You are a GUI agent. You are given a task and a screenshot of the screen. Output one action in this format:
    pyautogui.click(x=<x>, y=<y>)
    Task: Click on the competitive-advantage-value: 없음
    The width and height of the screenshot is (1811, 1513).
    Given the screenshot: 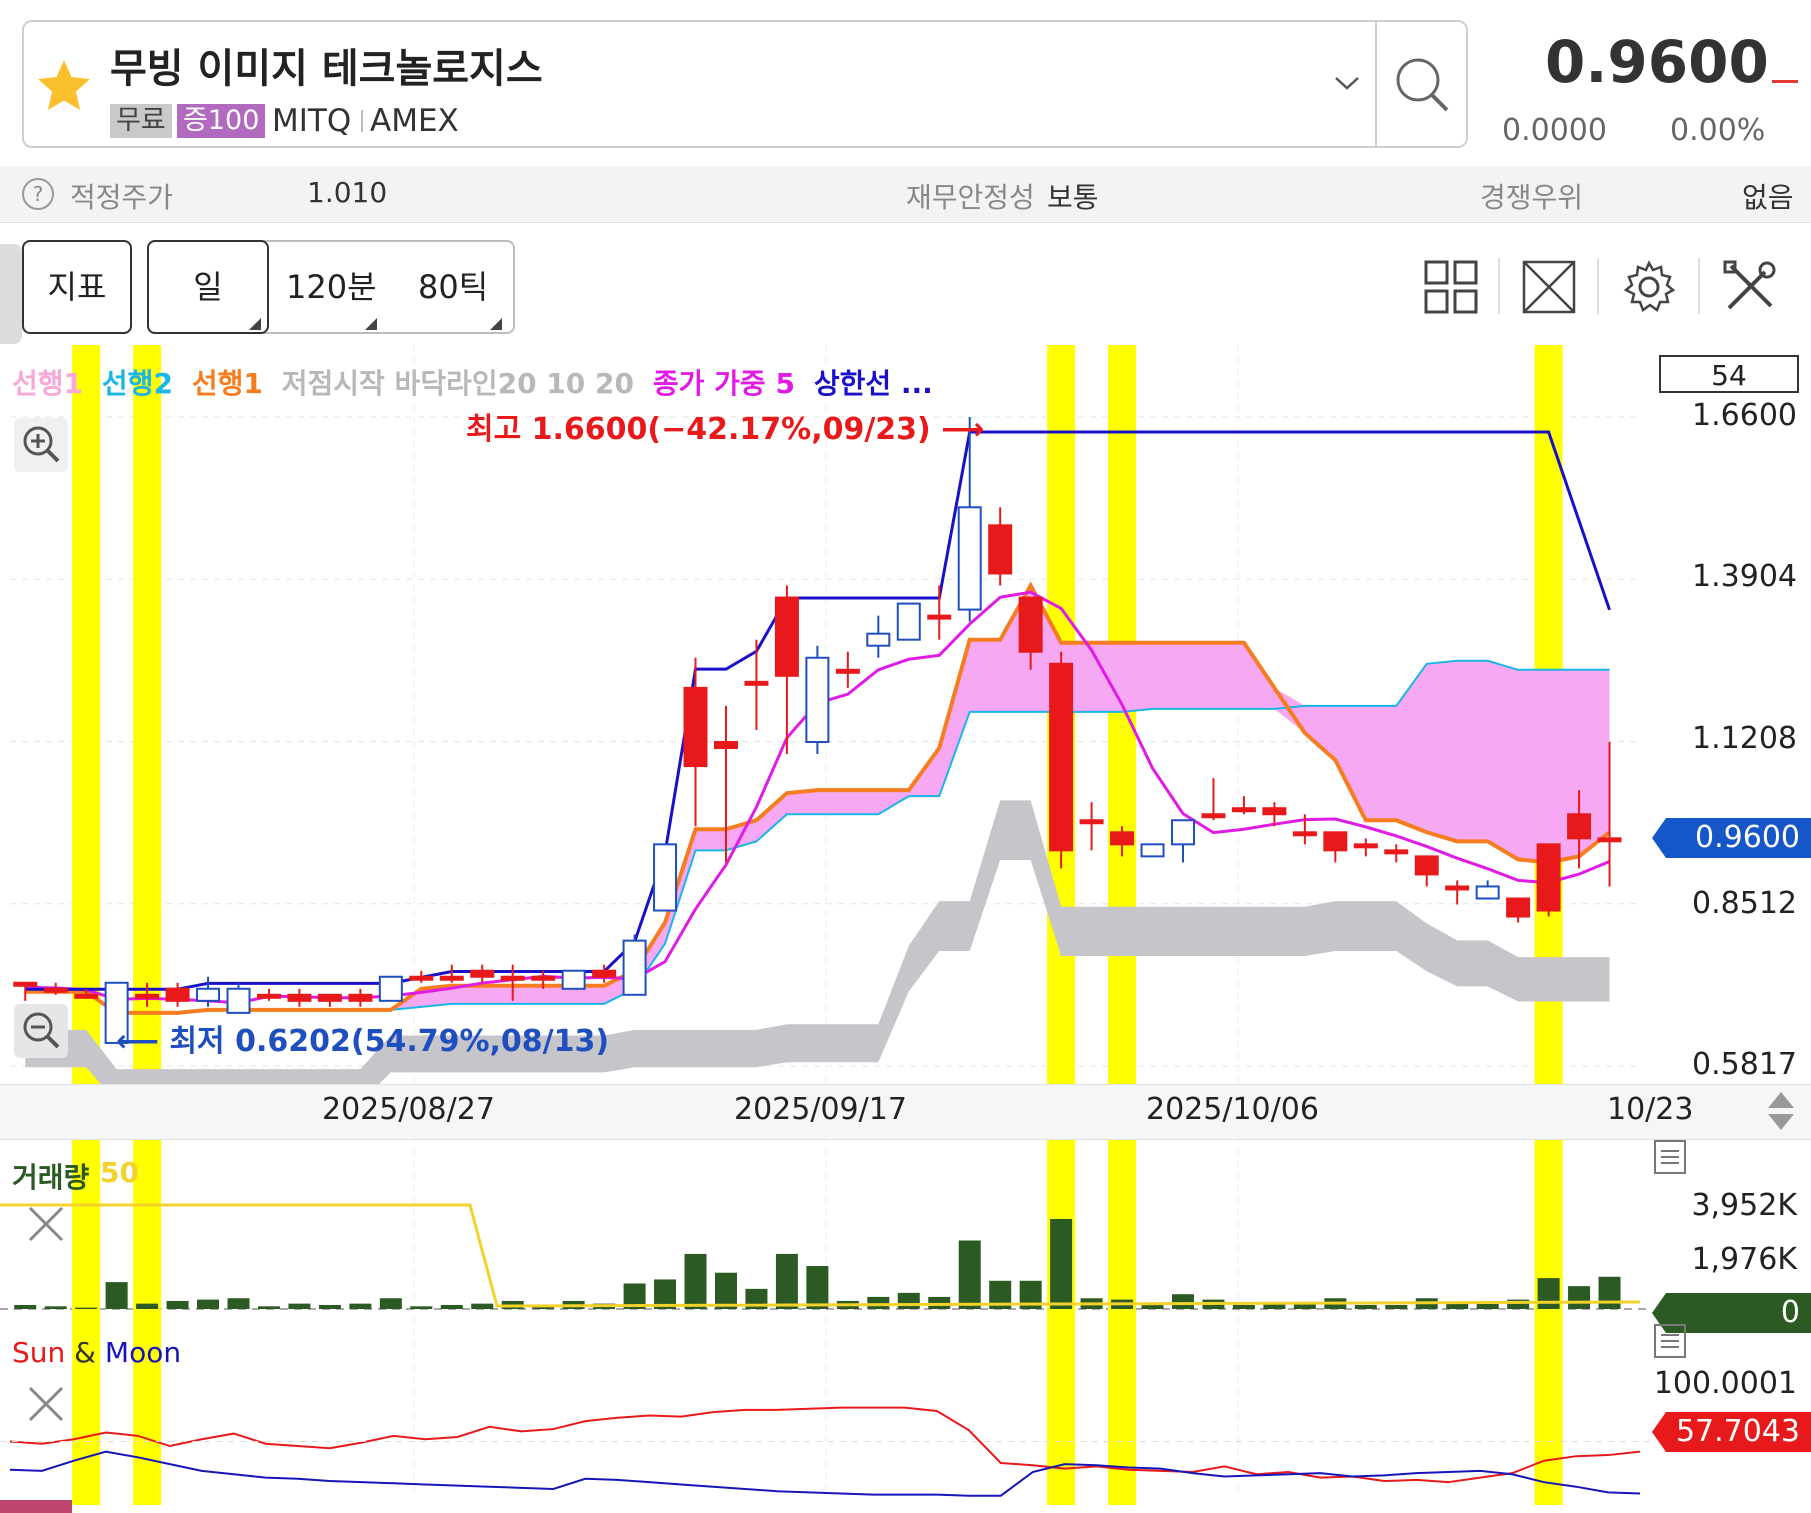 What is the action you would take?
    pyautogui.click(x=1768, y=197)
    